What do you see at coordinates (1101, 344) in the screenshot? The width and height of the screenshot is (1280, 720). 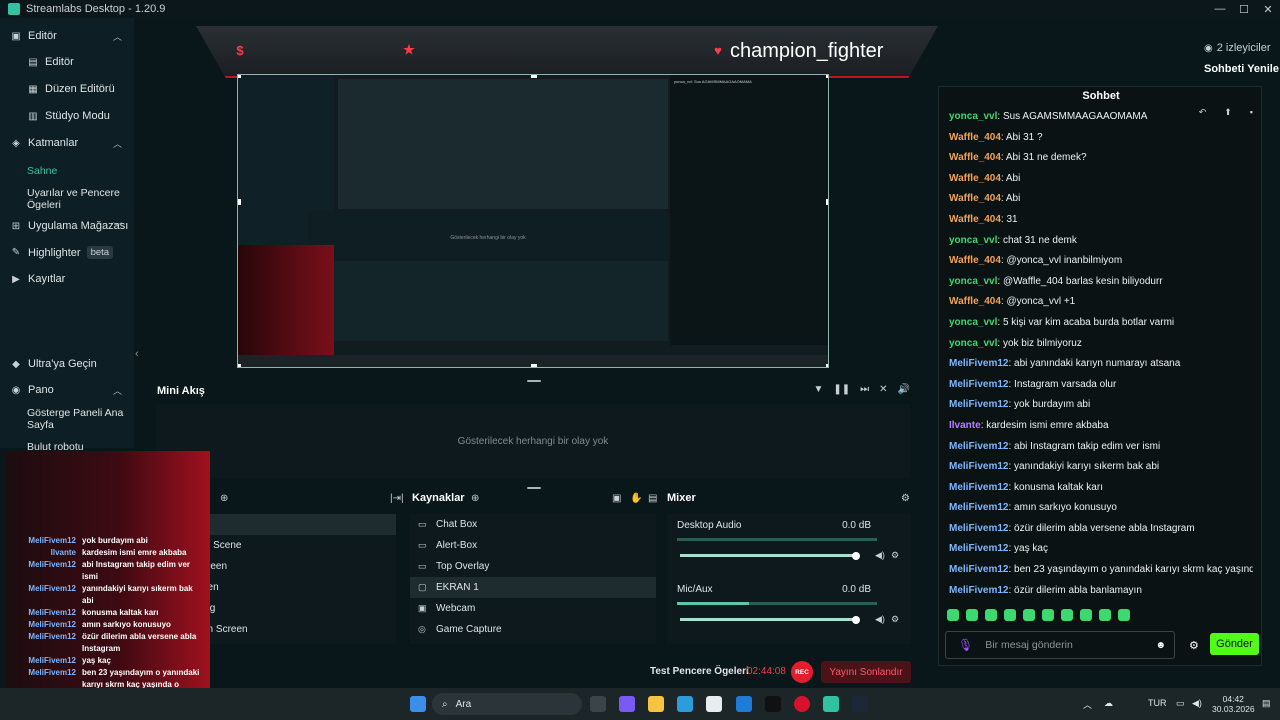 I see `chat-message: yonca_vvl: yok biz bilmiyoruz` at bounding box center [1101, 344].